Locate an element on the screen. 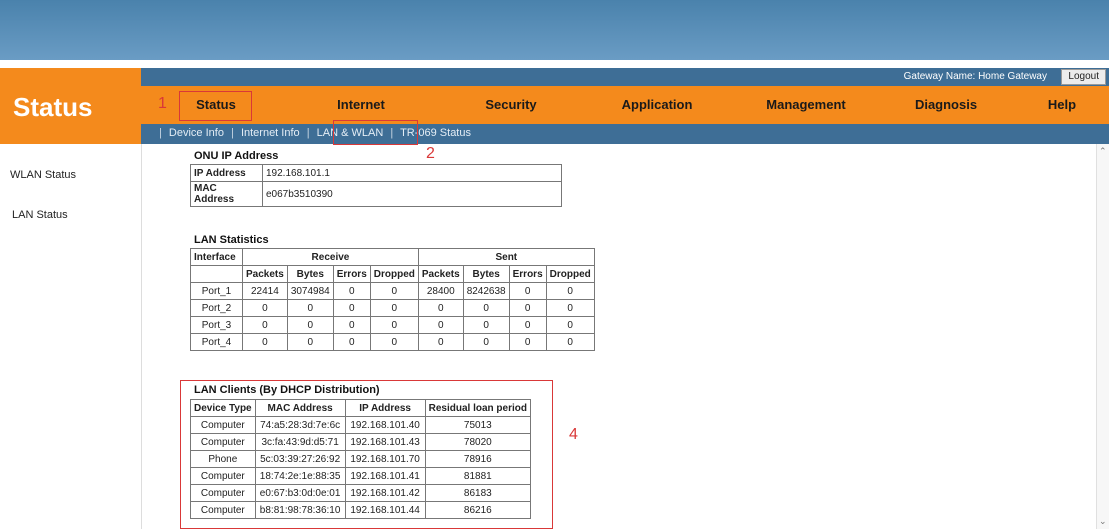 This screenshot has height=529, width=1109. table-cell: Port_3 is located at coordinates (216, 325).